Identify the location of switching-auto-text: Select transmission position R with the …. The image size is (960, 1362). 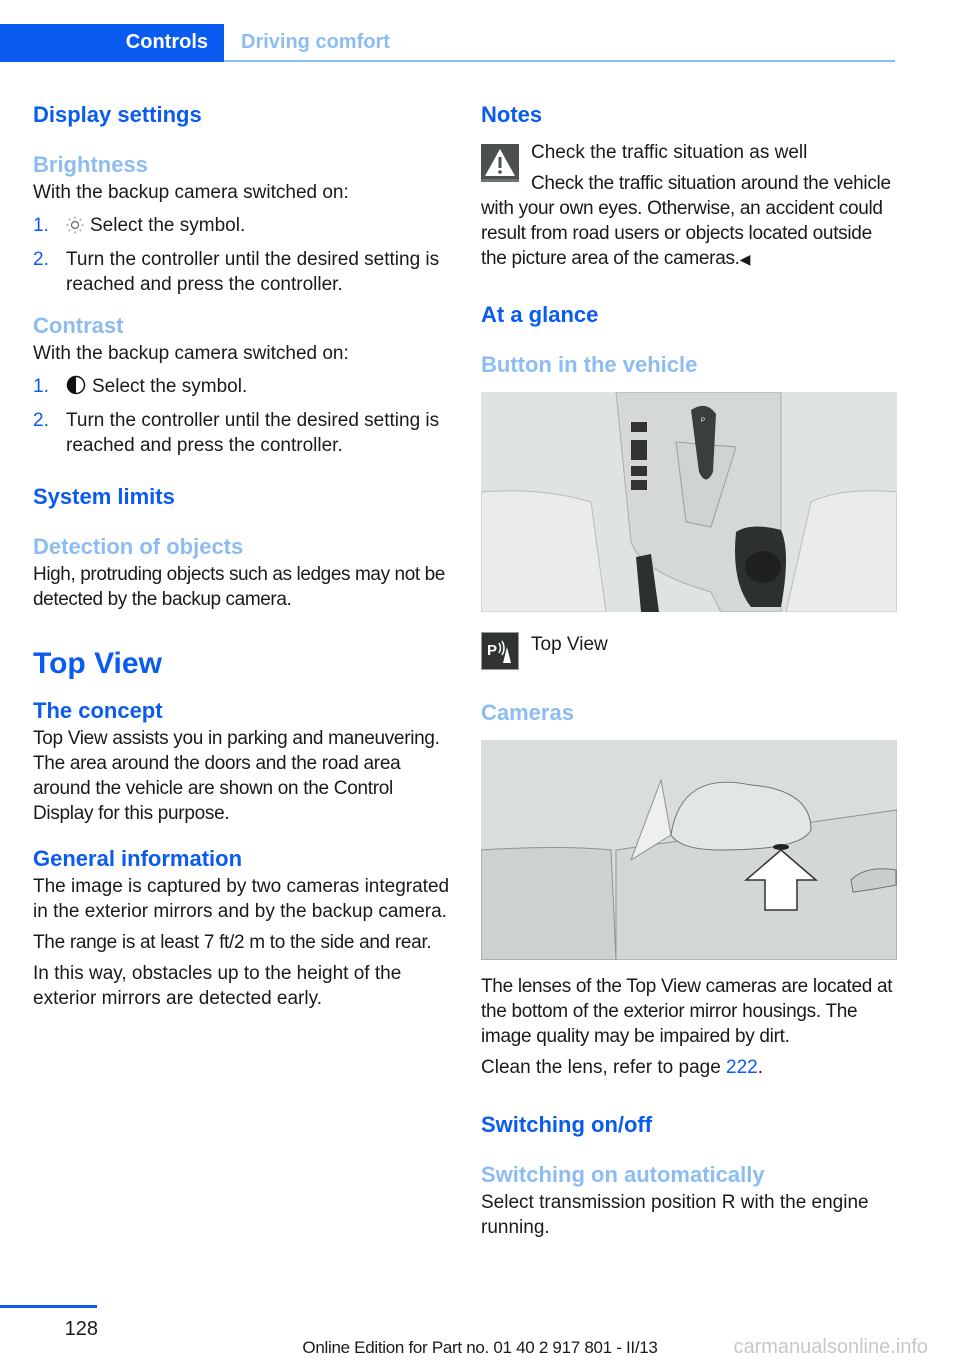
(675, 1215).